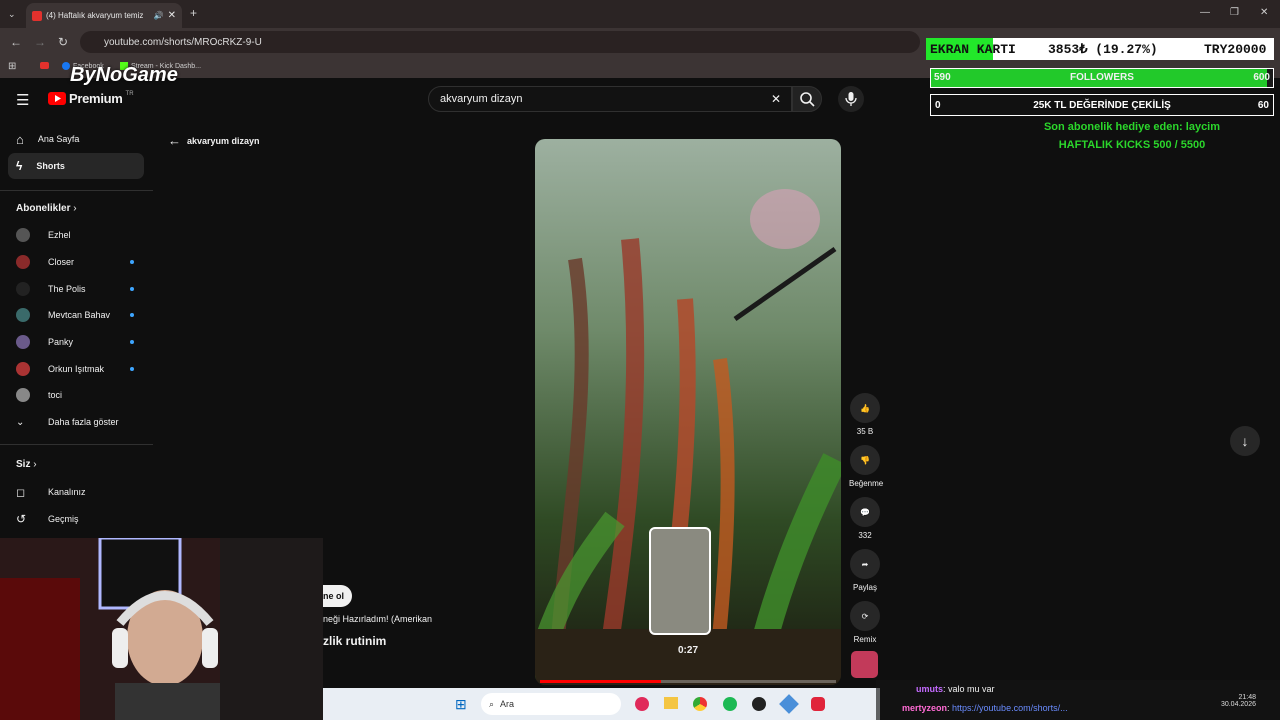 The width and height of the screenshot is (1280, 720). I want to click on sidebar-item-shorts: ϟ Shorts, so click(76, 166).